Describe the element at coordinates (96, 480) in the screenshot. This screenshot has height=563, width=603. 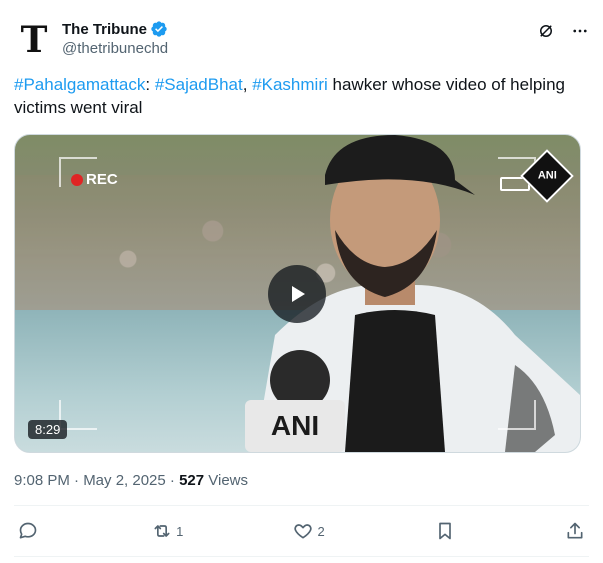
I see `timestamp: 9:08 PM · May 2, 2025 ·` at that location.